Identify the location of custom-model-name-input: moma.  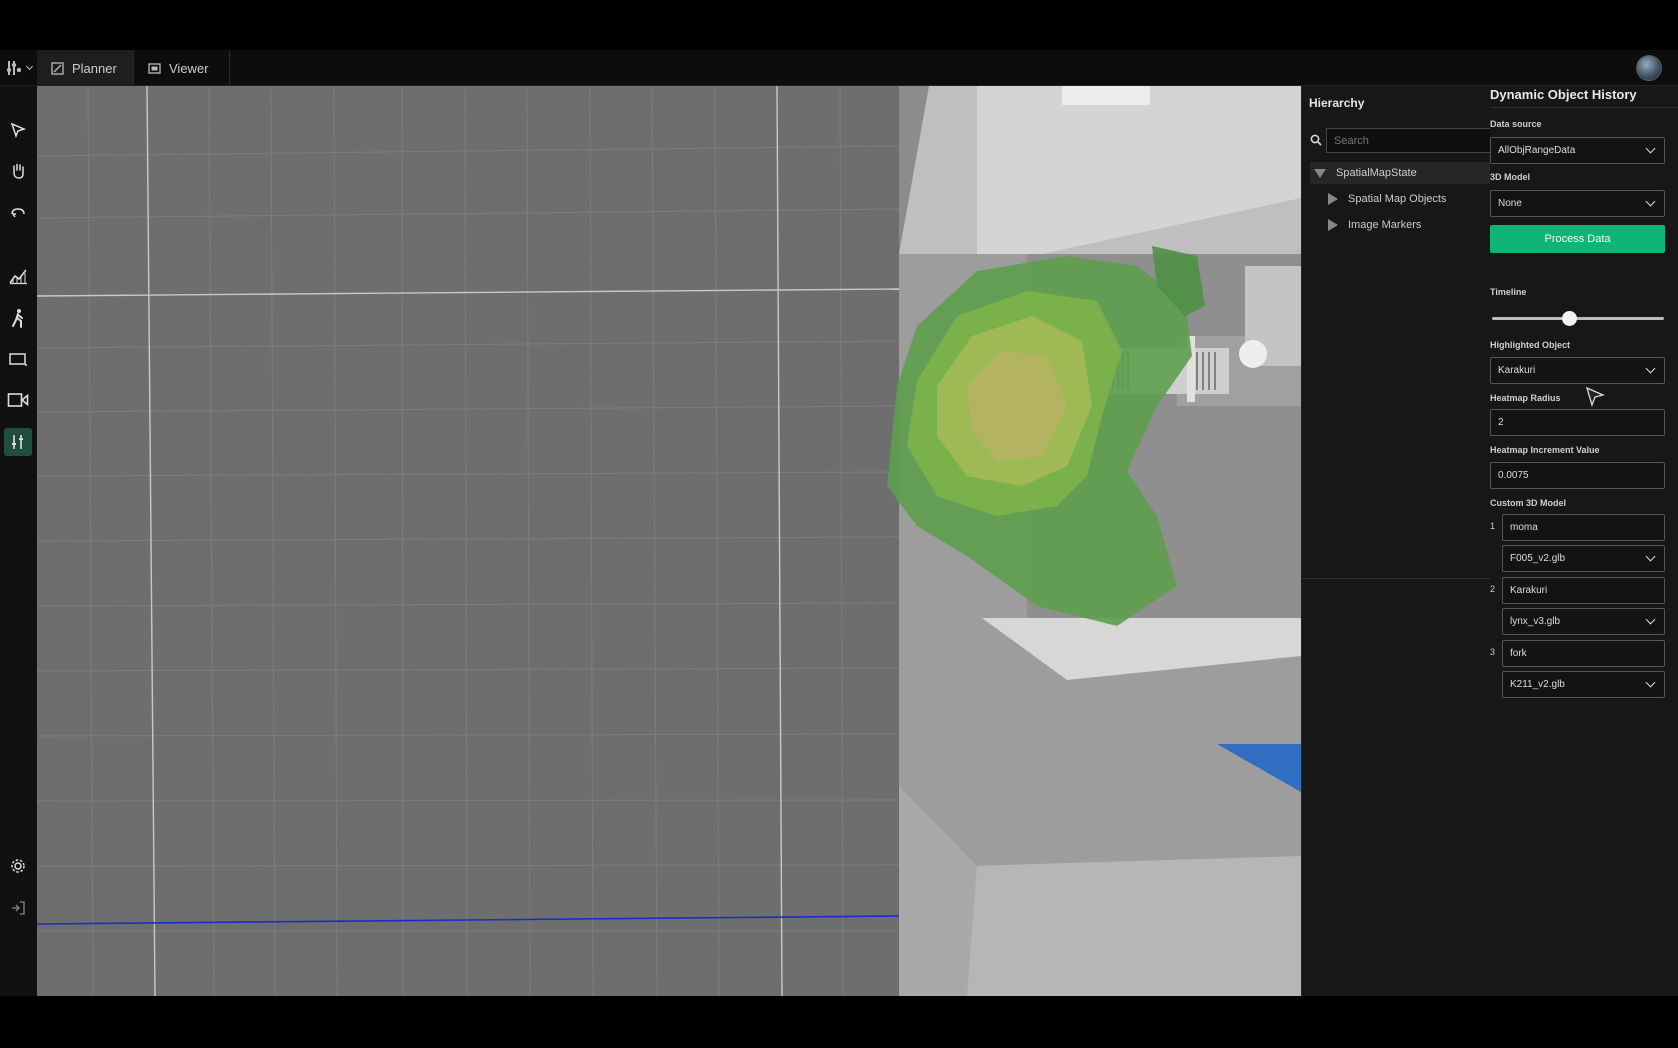
(1583, 527).